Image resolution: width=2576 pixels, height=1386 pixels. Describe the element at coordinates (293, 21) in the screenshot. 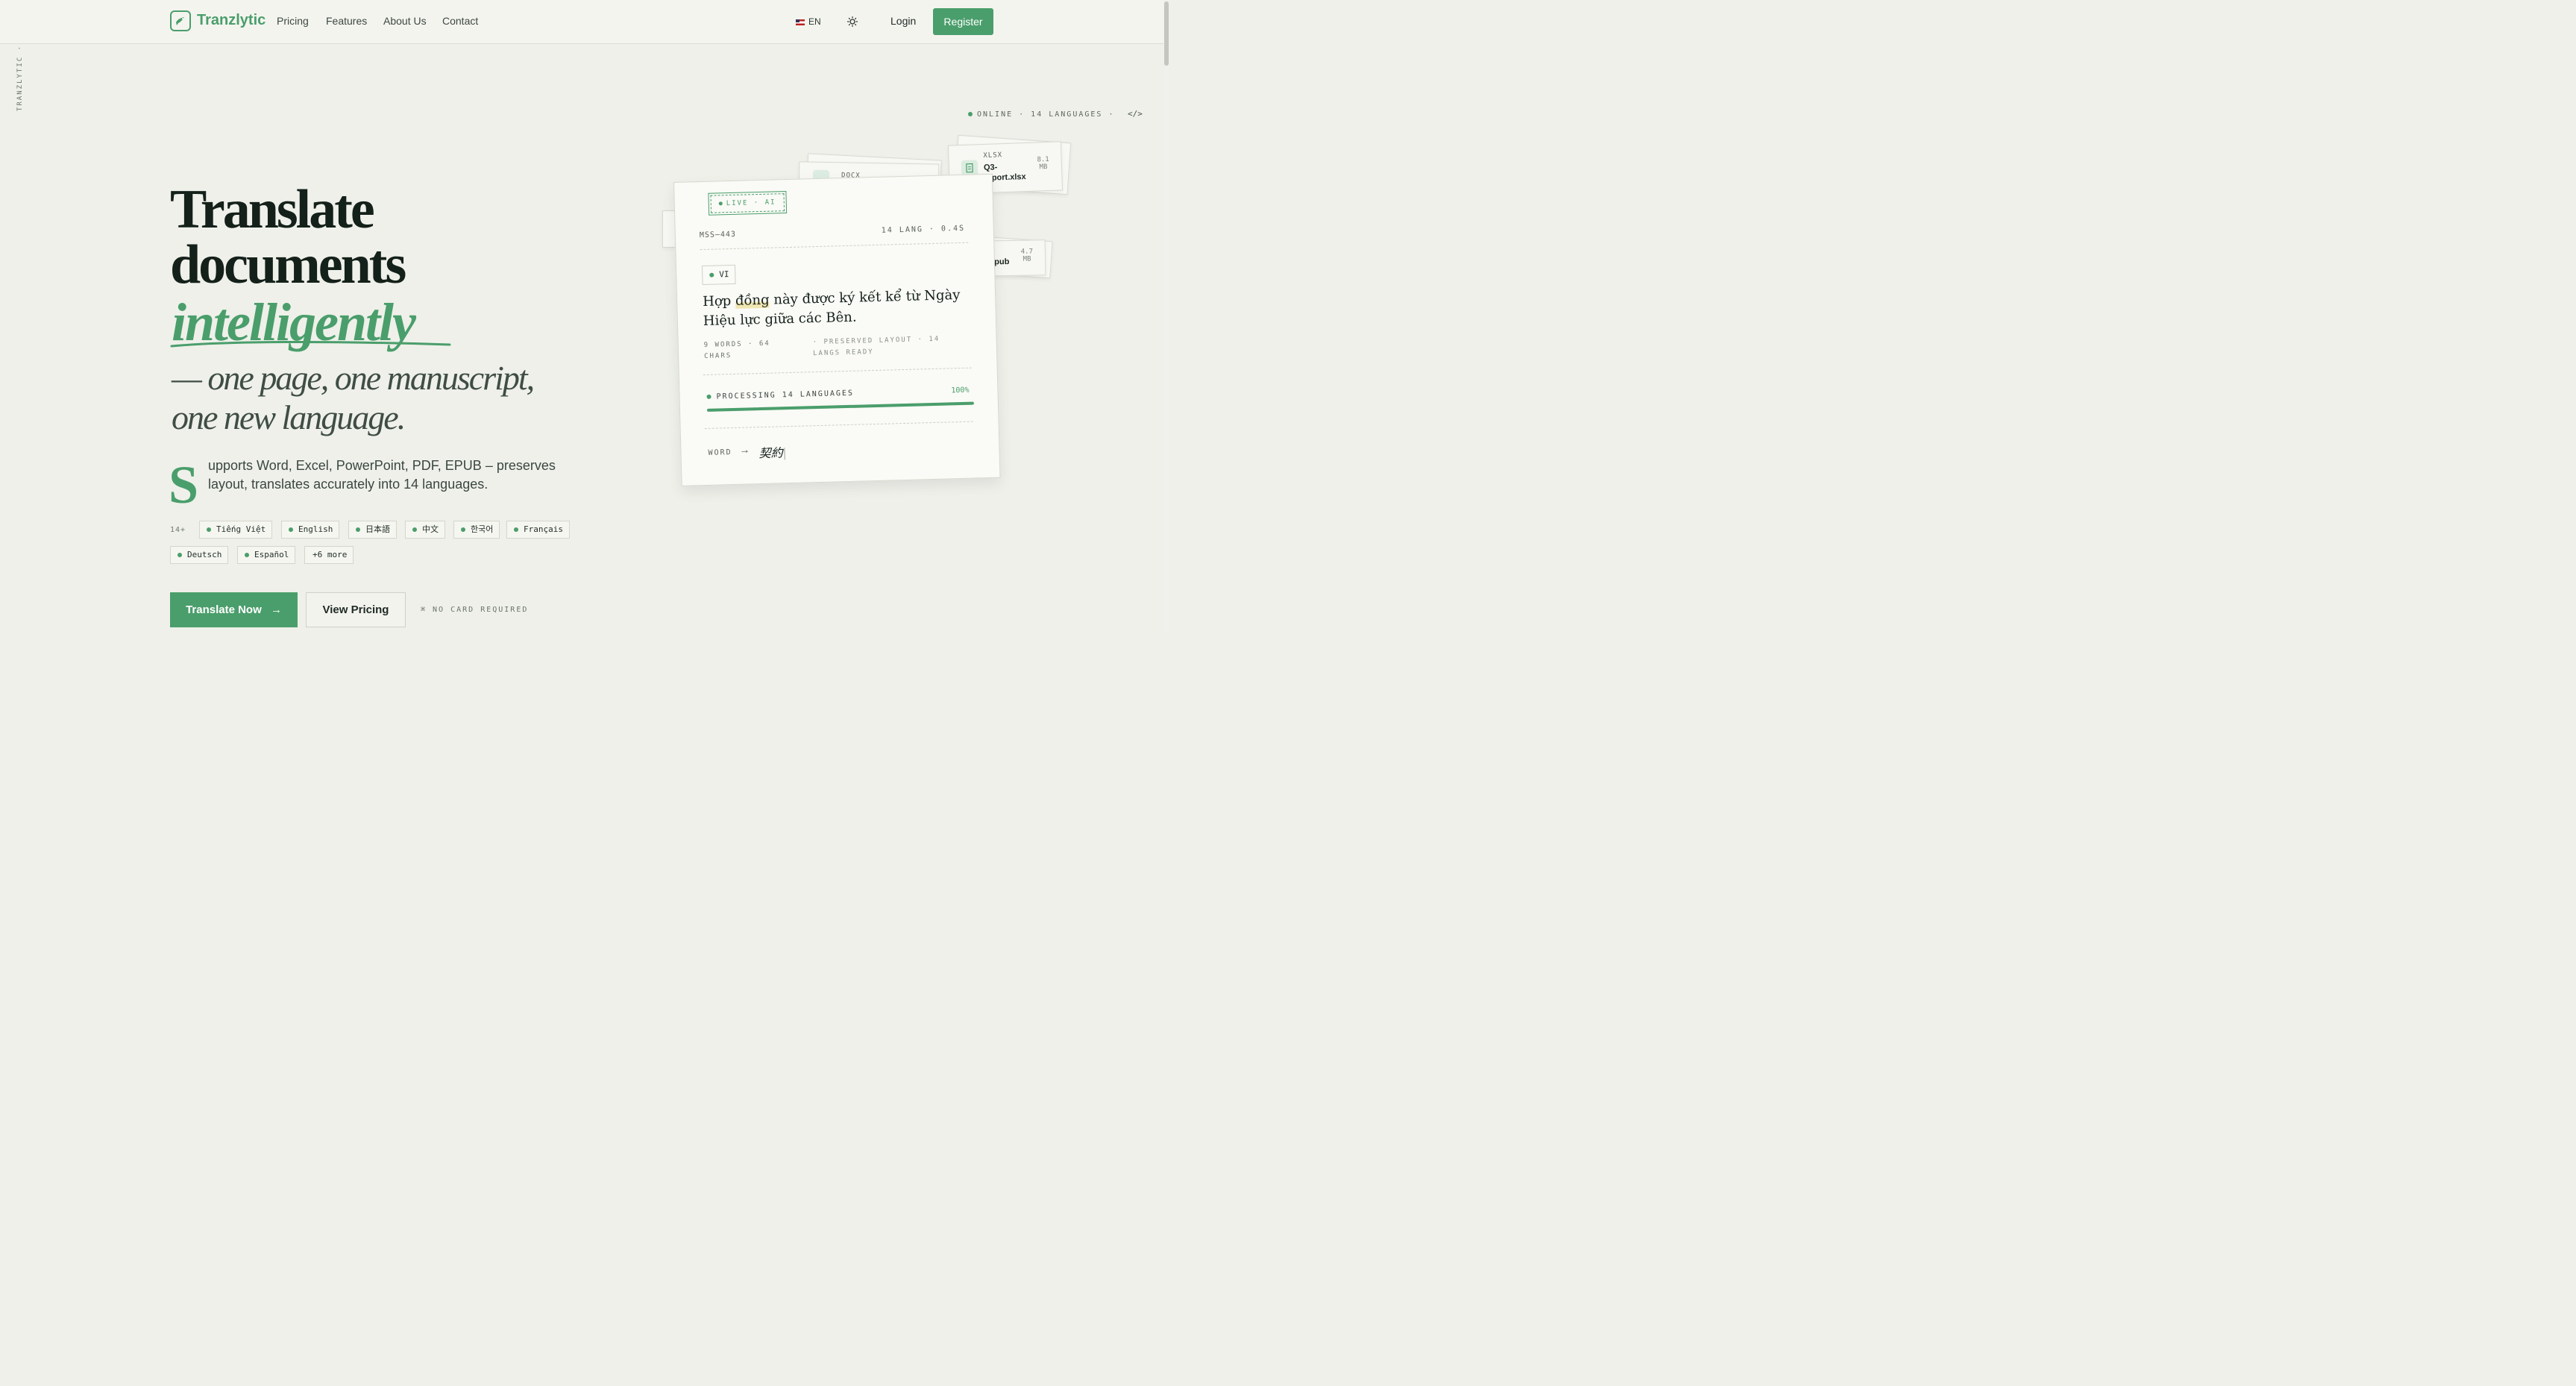

I see `nav-pricing: Pricing` at that location.